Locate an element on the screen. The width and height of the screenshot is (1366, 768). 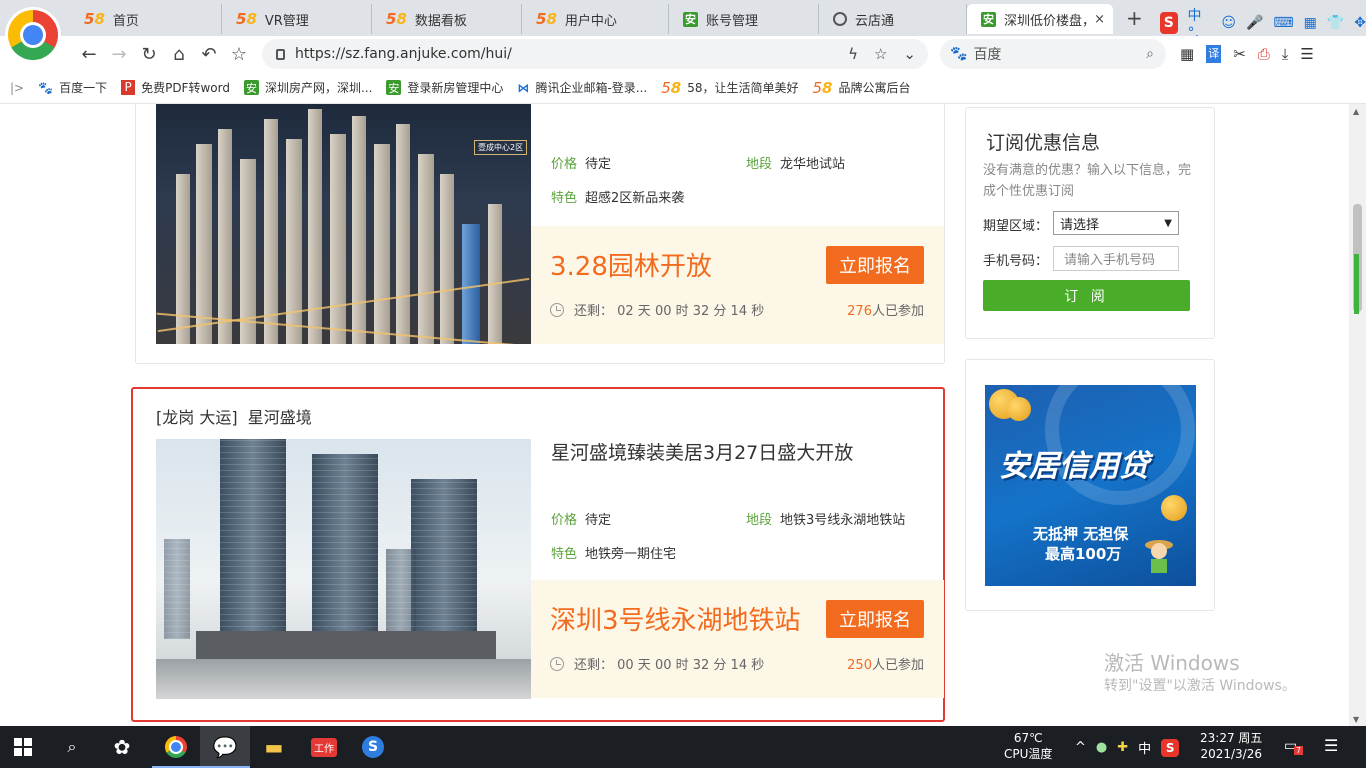
action-center-icon: ☰ is located at coordinates (1331, 745).